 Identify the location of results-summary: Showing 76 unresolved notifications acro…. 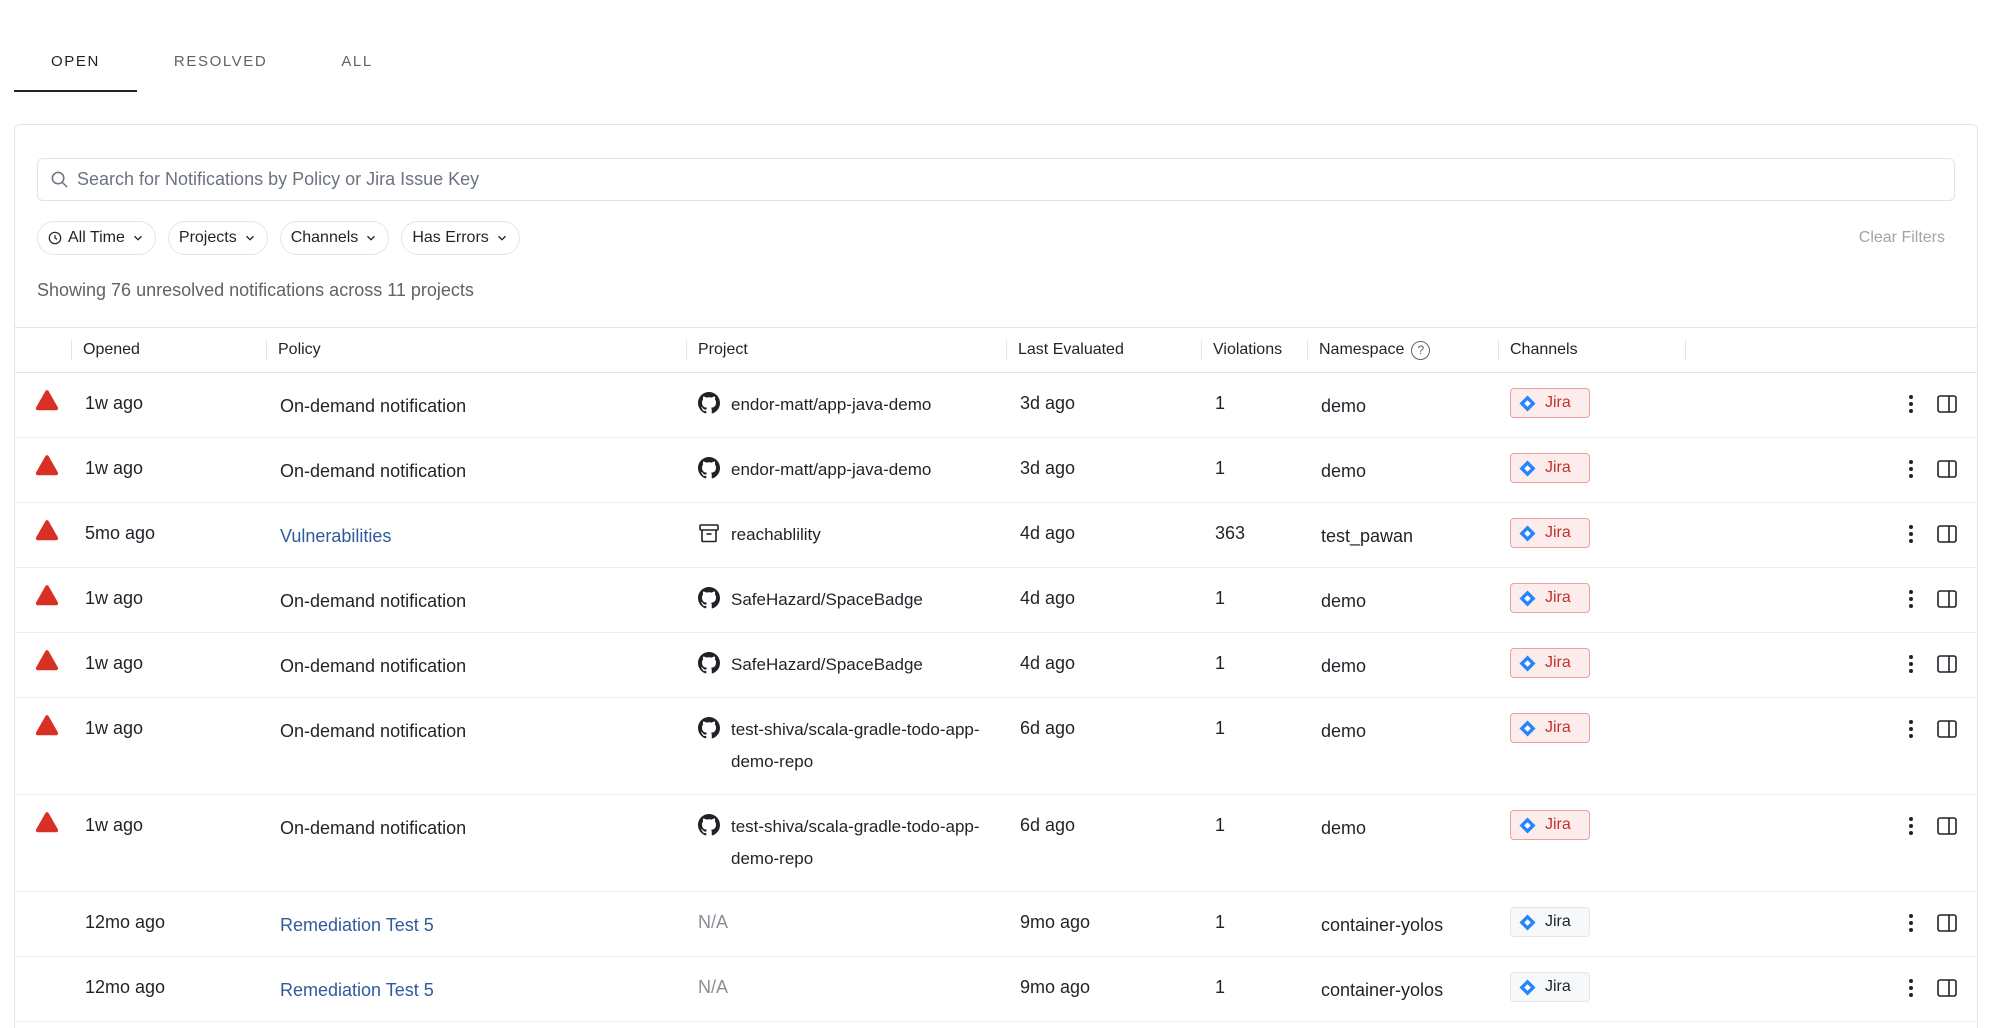
(255, 290).